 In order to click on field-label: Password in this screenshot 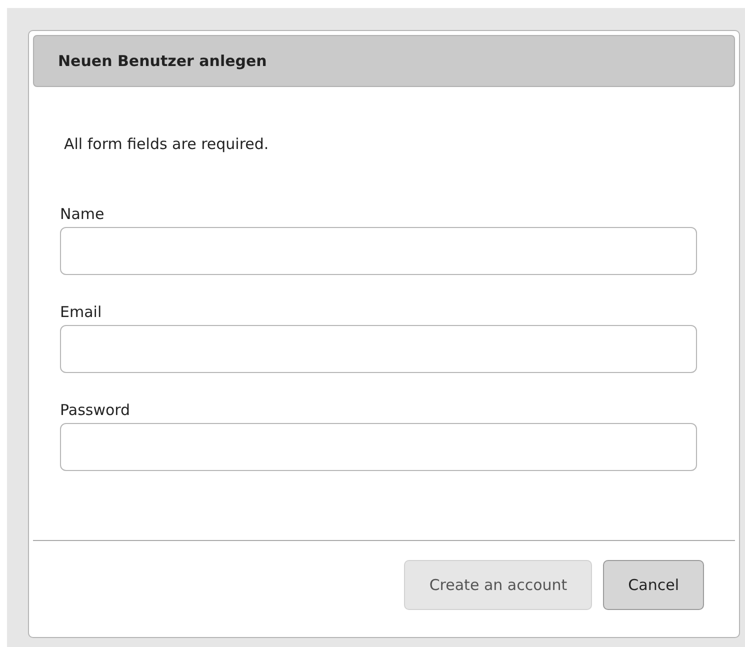, I will do `click(95, 410)`.